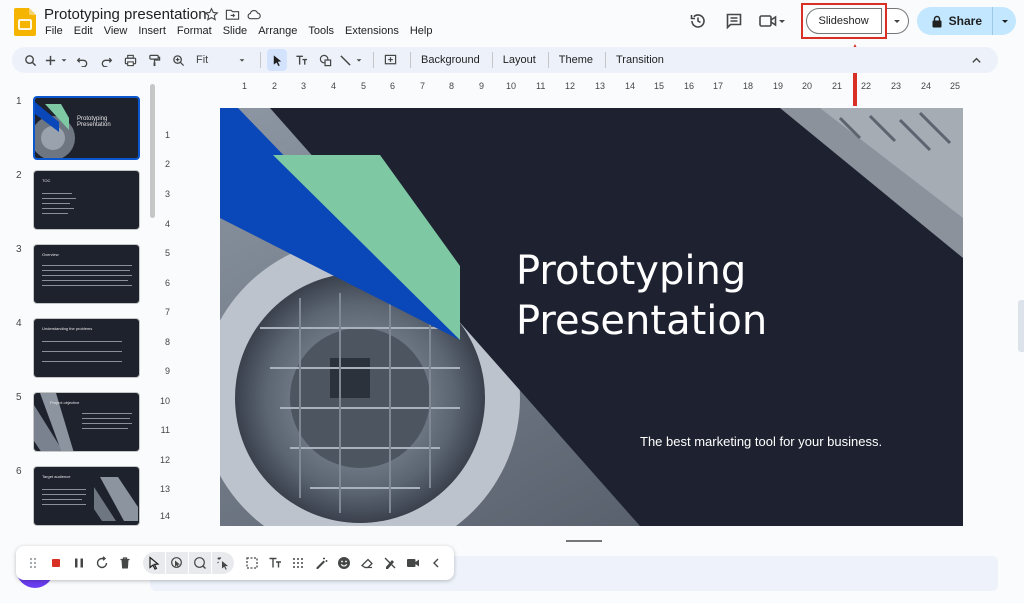 The height and width of the screenshot is (603, 1024). What do you see at coordinates (221, 60) in the screenshot?
I see `zoom-select: Fit` at bounding box center [221, 60].